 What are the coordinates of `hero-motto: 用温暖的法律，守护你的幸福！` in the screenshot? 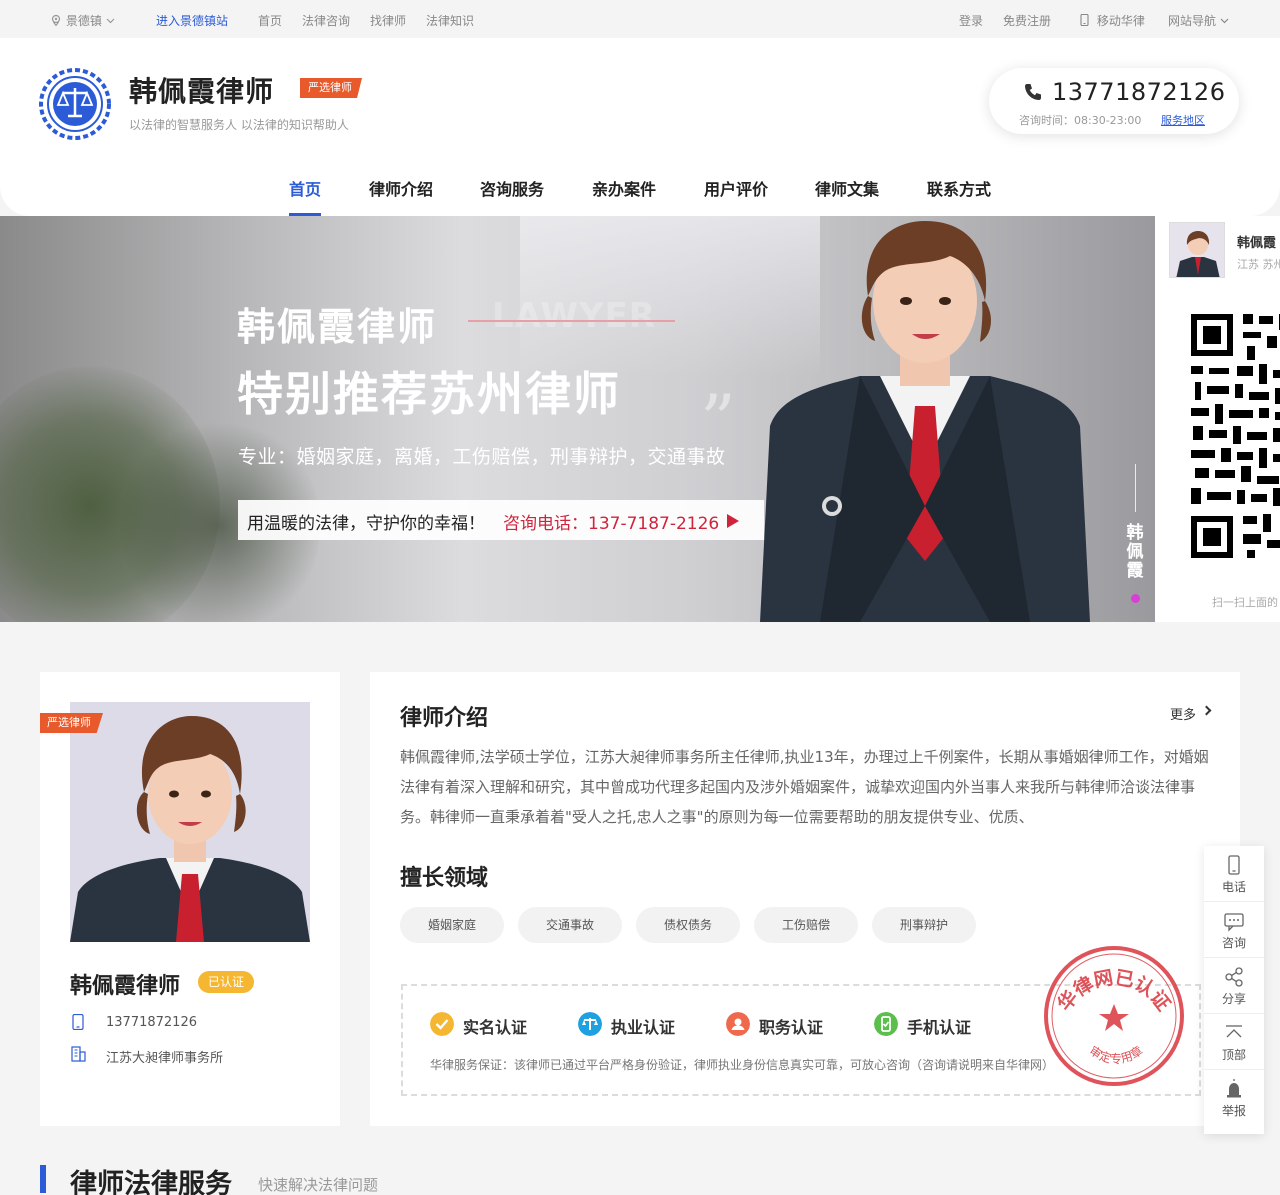 It's located at (366, 524).